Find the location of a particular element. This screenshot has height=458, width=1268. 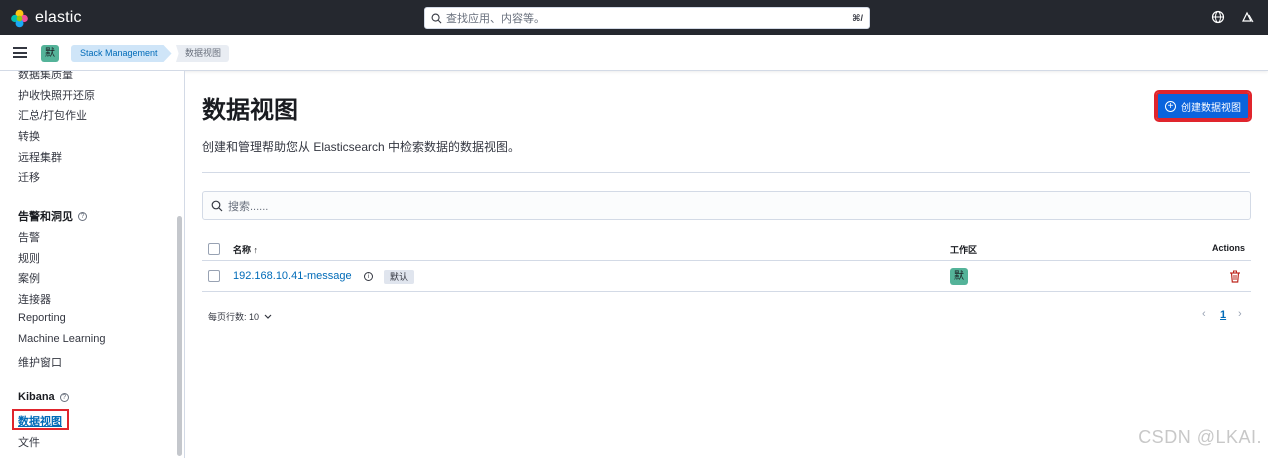

sidebar-group-title: Kibana is located at coordinates (36, 397).